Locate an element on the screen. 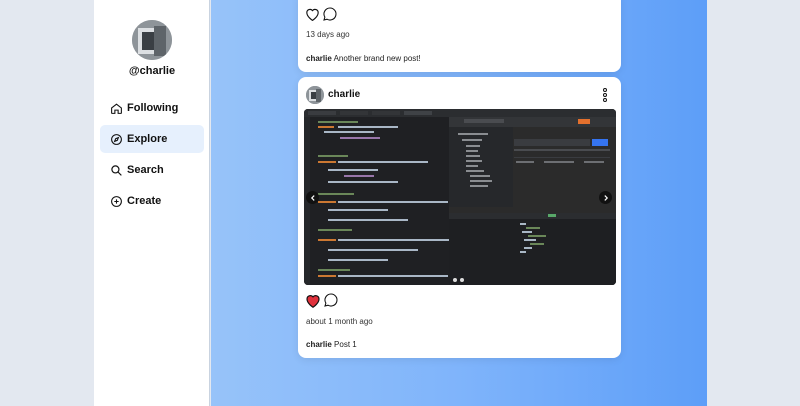  heart-filled-icon is located at coordinates (313, 301).